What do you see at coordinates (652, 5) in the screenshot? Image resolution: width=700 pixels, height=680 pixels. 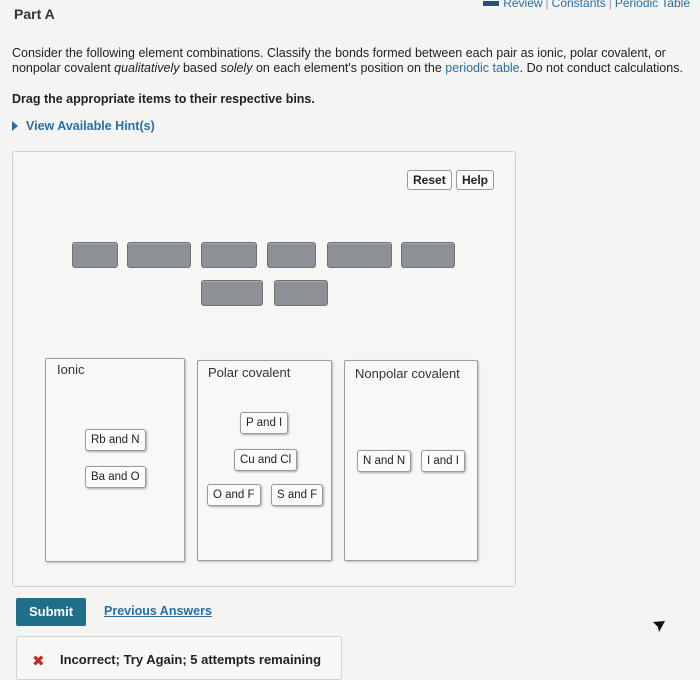 I see `periodic-table-link: Periodic Table` at bounding box center [652, 5].